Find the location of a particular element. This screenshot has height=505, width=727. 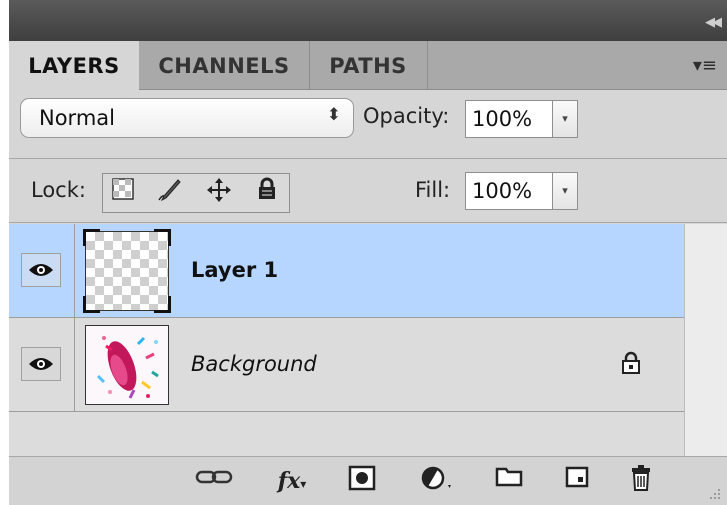

blend-options-row: Normal ⬍ Opacity: 100% ▾ is located at coordinates (368, 124).